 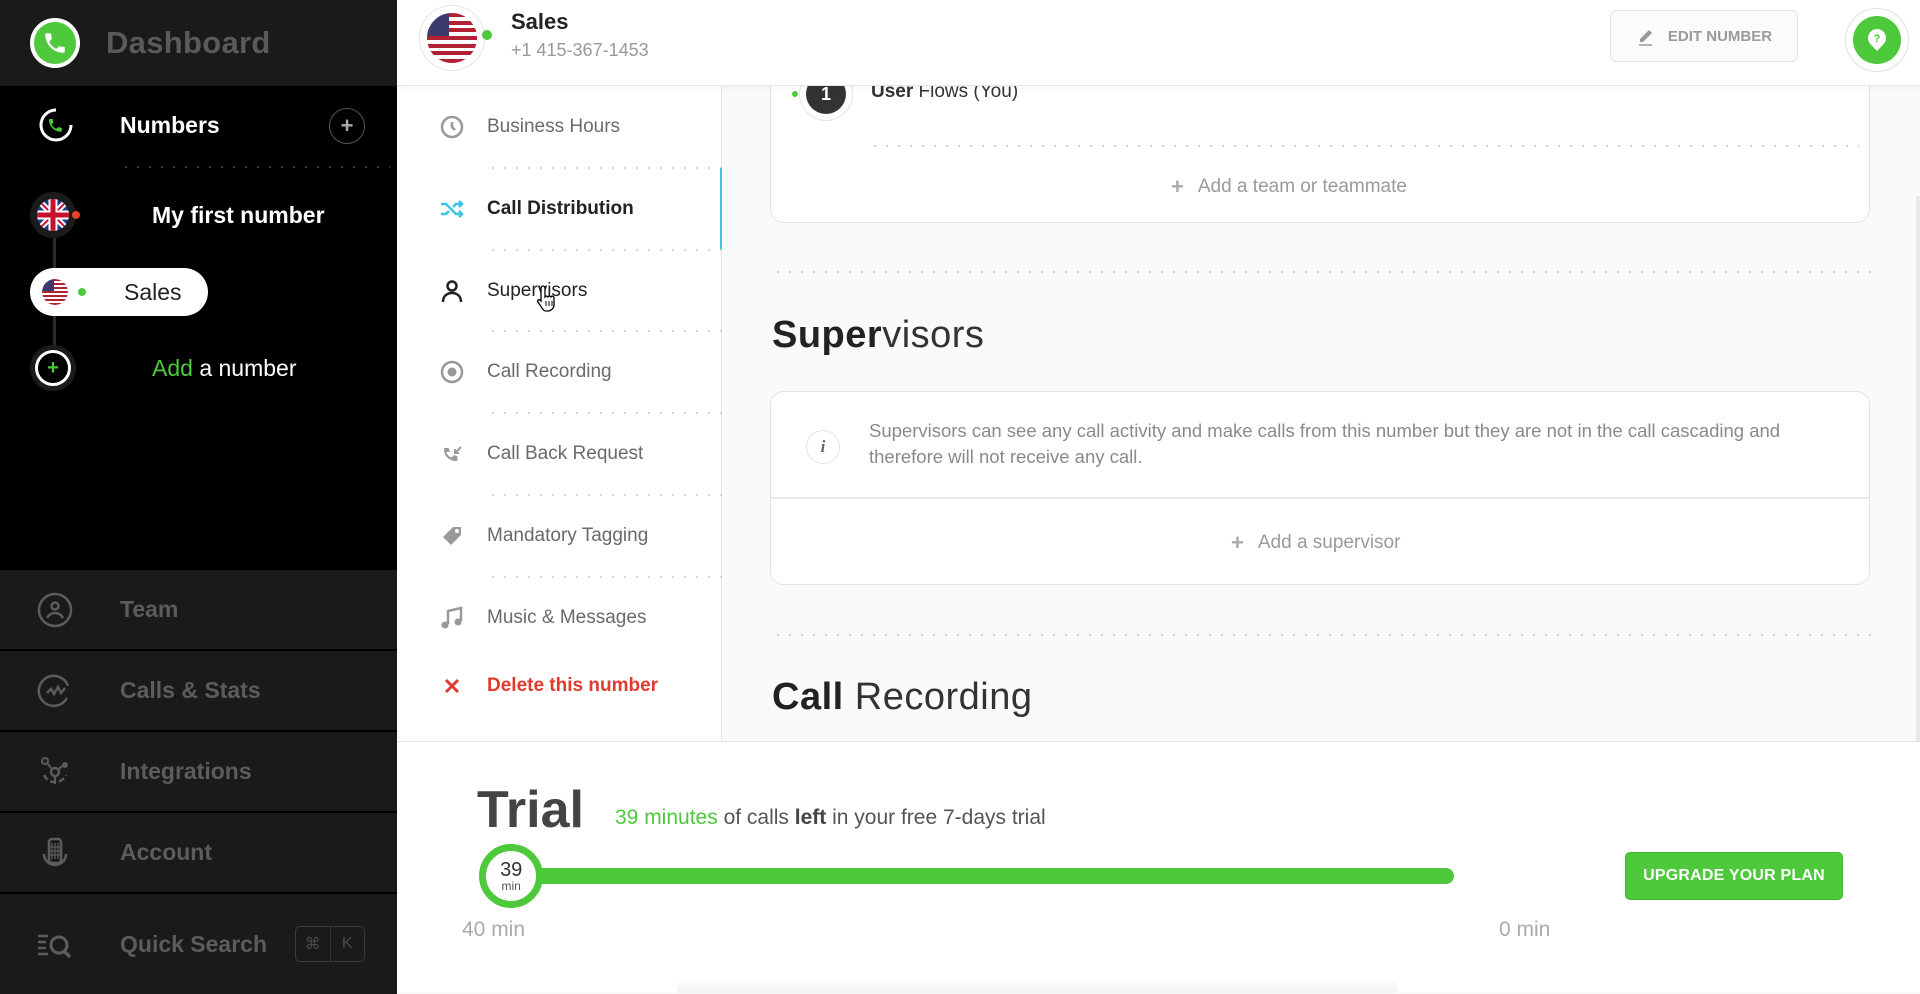 I want to click on numbers-phone-icon, so click(x=56, y=125).